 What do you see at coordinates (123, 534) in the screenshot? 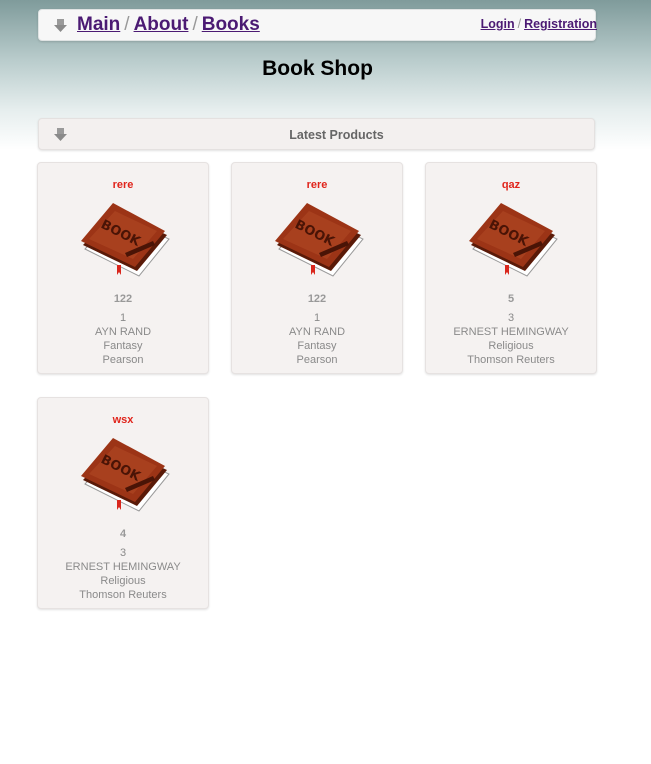
I see `product-price: 4` at bounding box center [123, 534].